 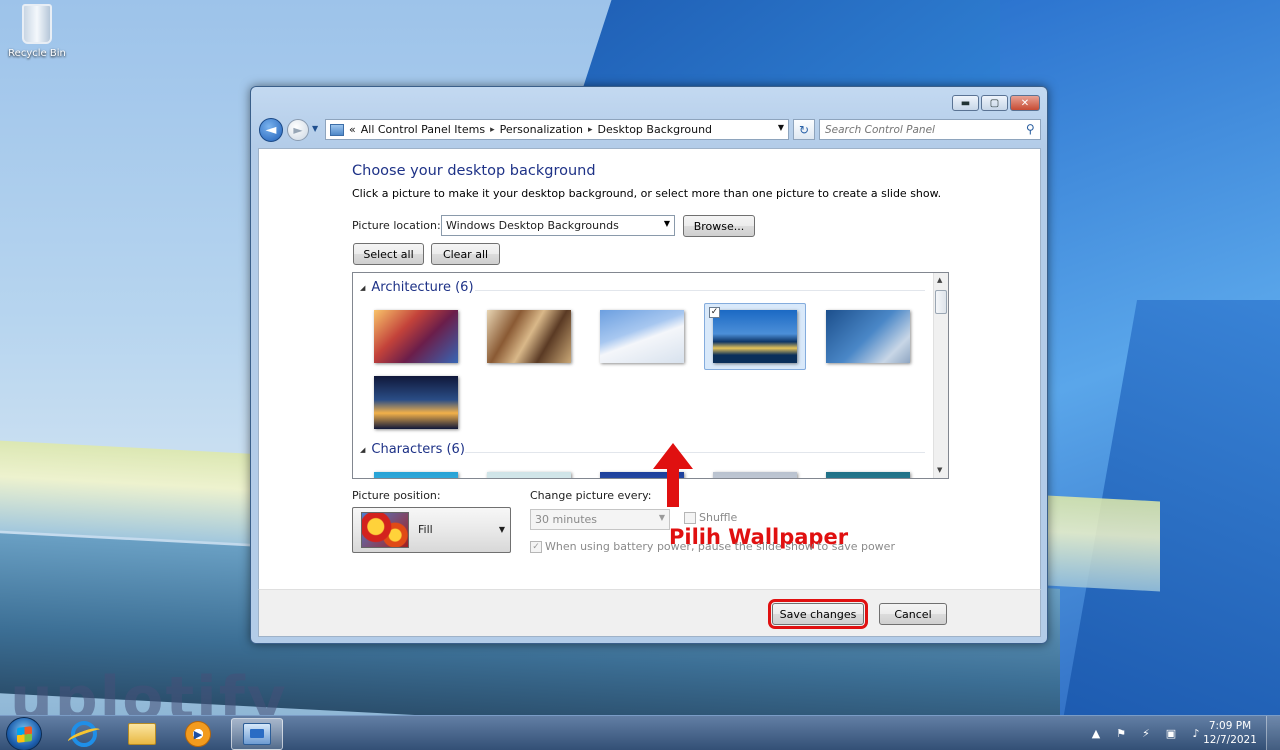 I want to click on change-picture-dropdown: 30 minutes ▼, so click(x=600, y=519).